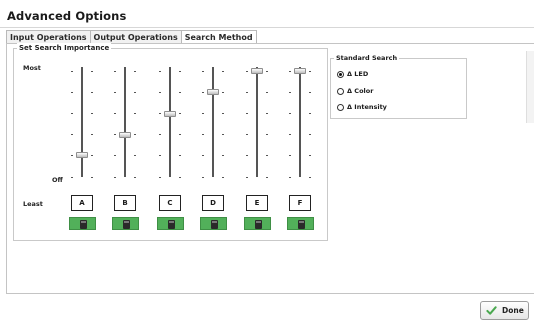 Image resolution: width=534 pixels, height=322 pixels. I want to click on slider-thumb-c, so click(170, 114).